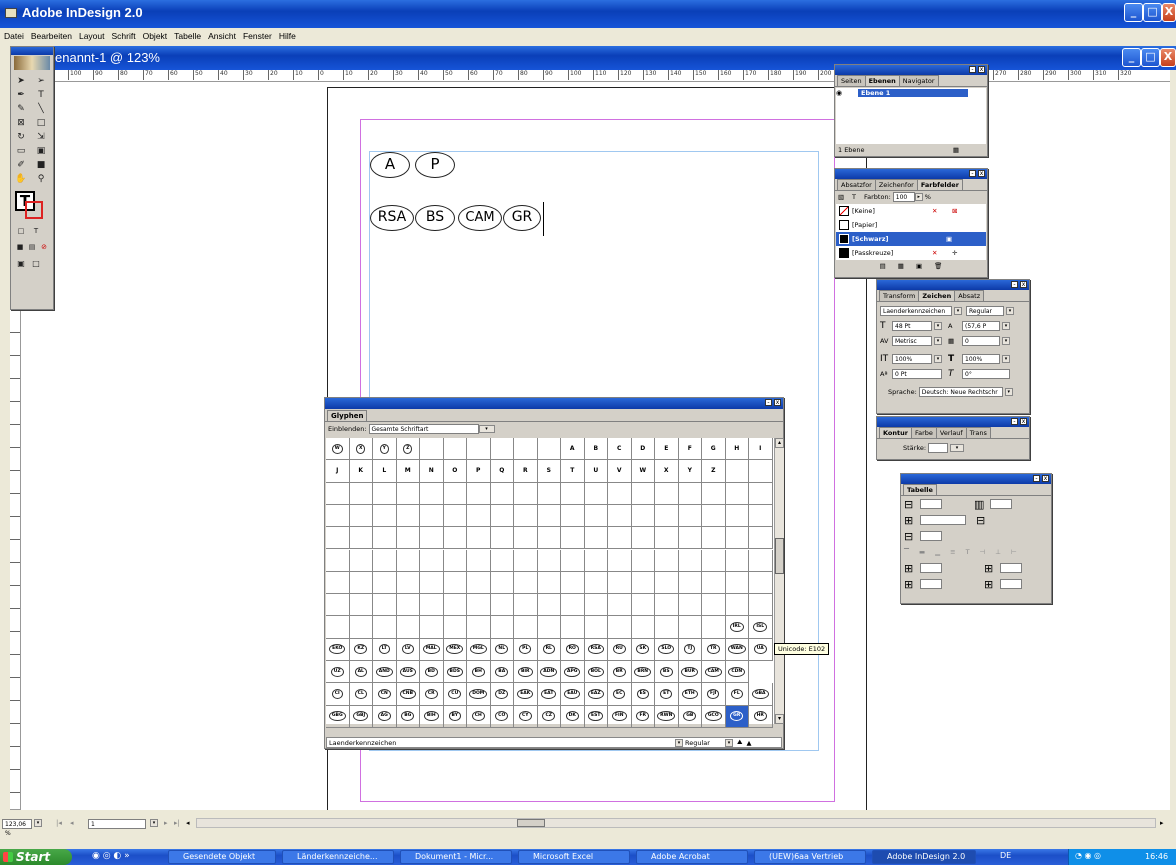  What do you see at coordinates (287, 36) in the screenshot?
I see `menu-hilfe: Hilfe` at bounding box center [287, 36].